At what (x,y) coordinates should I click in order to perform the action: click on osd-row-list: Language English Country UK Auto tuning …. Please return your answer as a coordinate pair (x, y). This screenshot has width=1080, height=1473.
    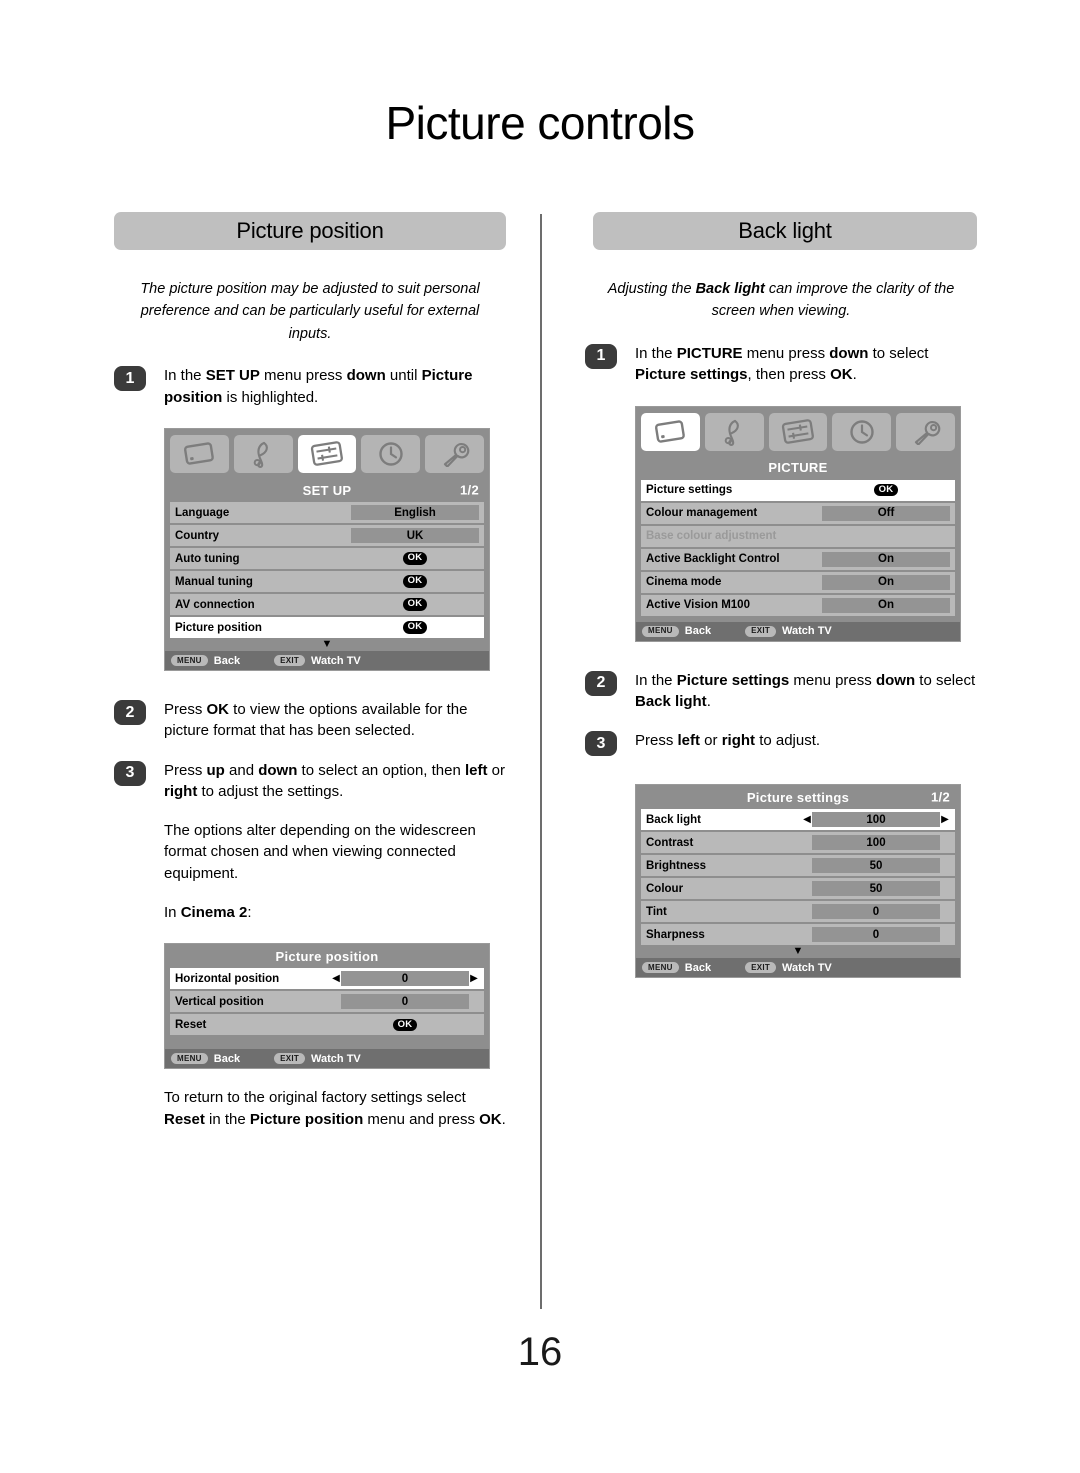
    Looking at the image, I should click on (327, 570).